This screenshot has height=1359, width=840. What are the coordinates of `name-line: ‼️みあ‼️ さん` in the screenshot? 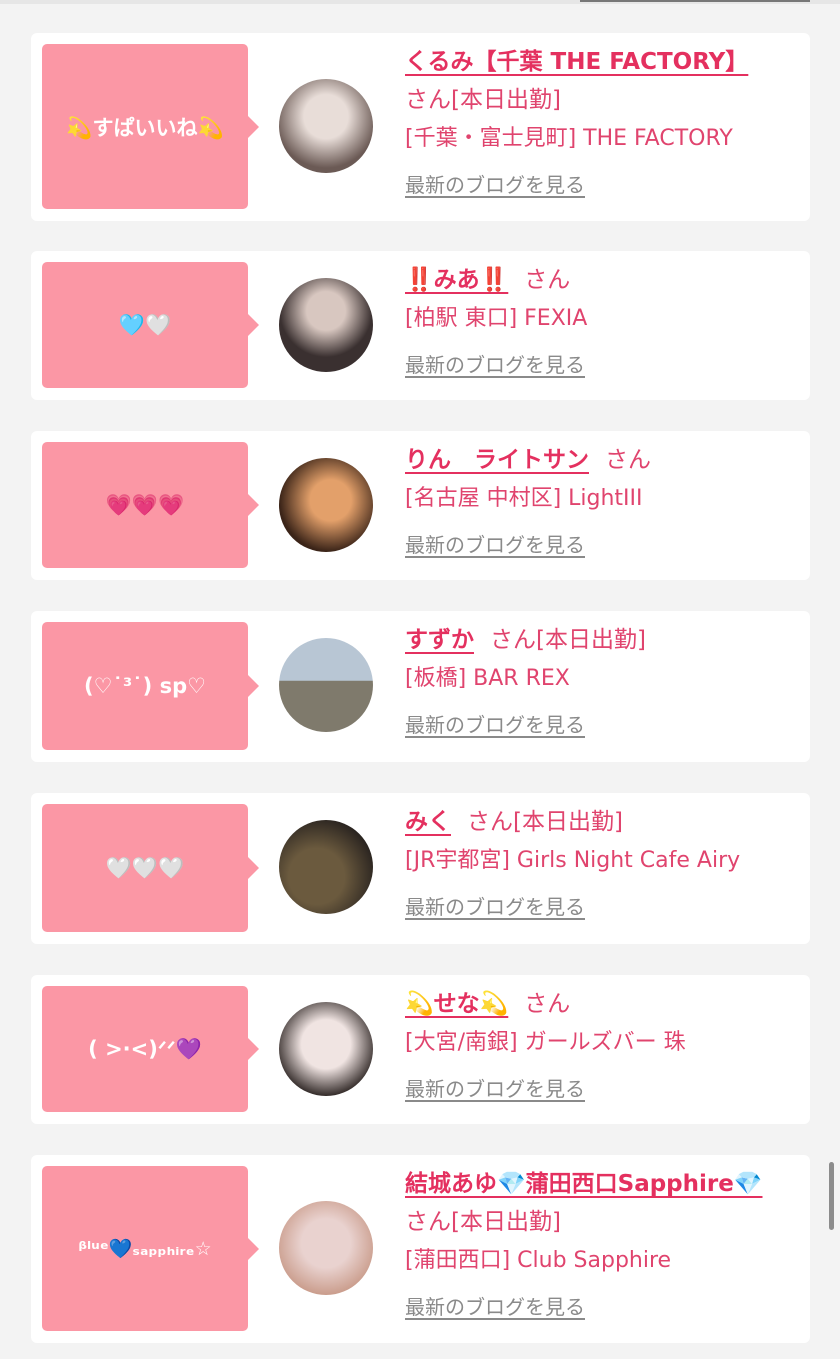 It's located at (605, 280).